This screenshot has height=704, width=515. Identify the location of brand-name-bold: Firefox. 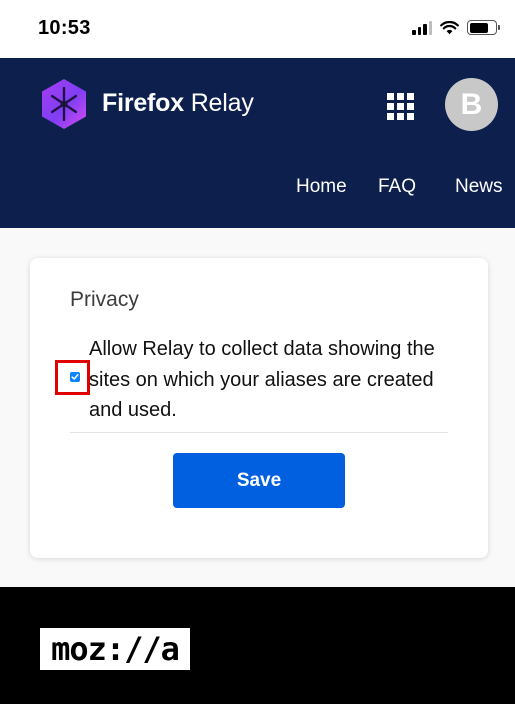
(143, 103).